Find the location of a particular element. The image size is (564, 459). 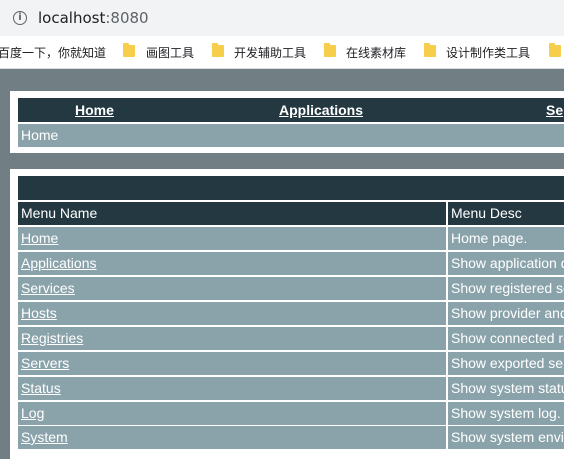

table-cell-desc: Show system log. is located at coordinates (506, 413).